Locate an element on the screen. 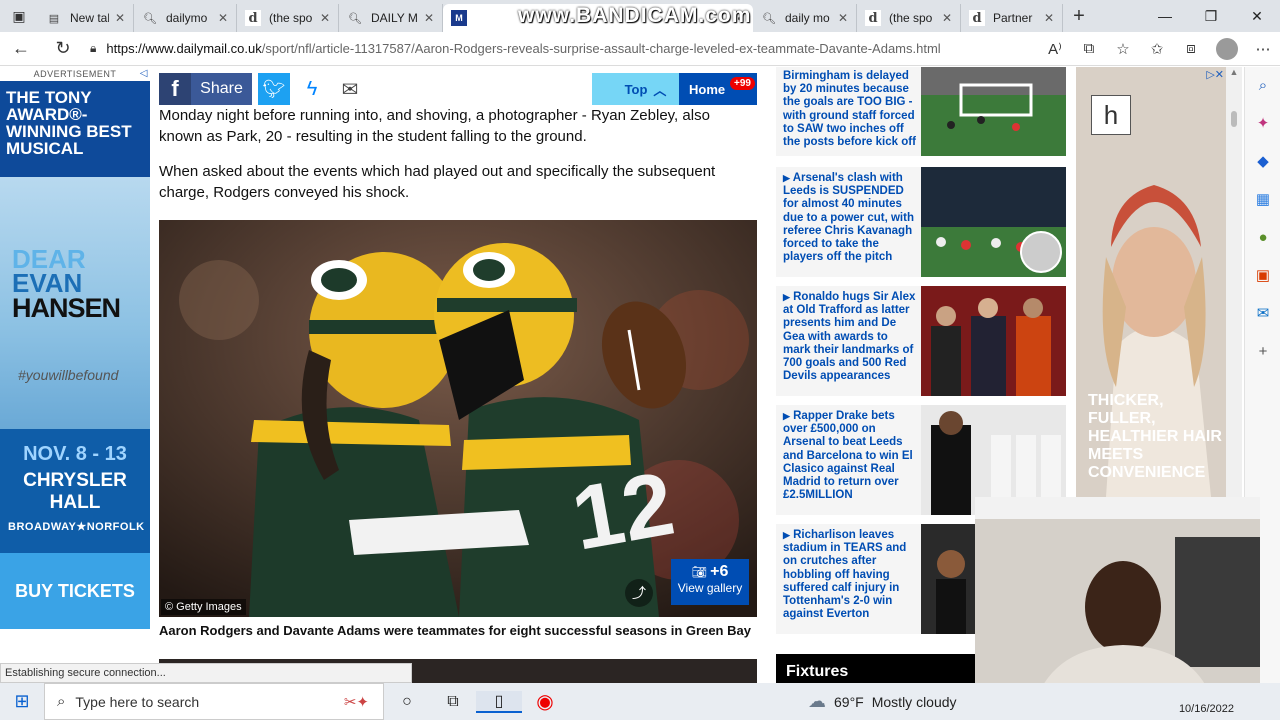  favorites-icon: ✩ is located at coordinates (1157, 49).